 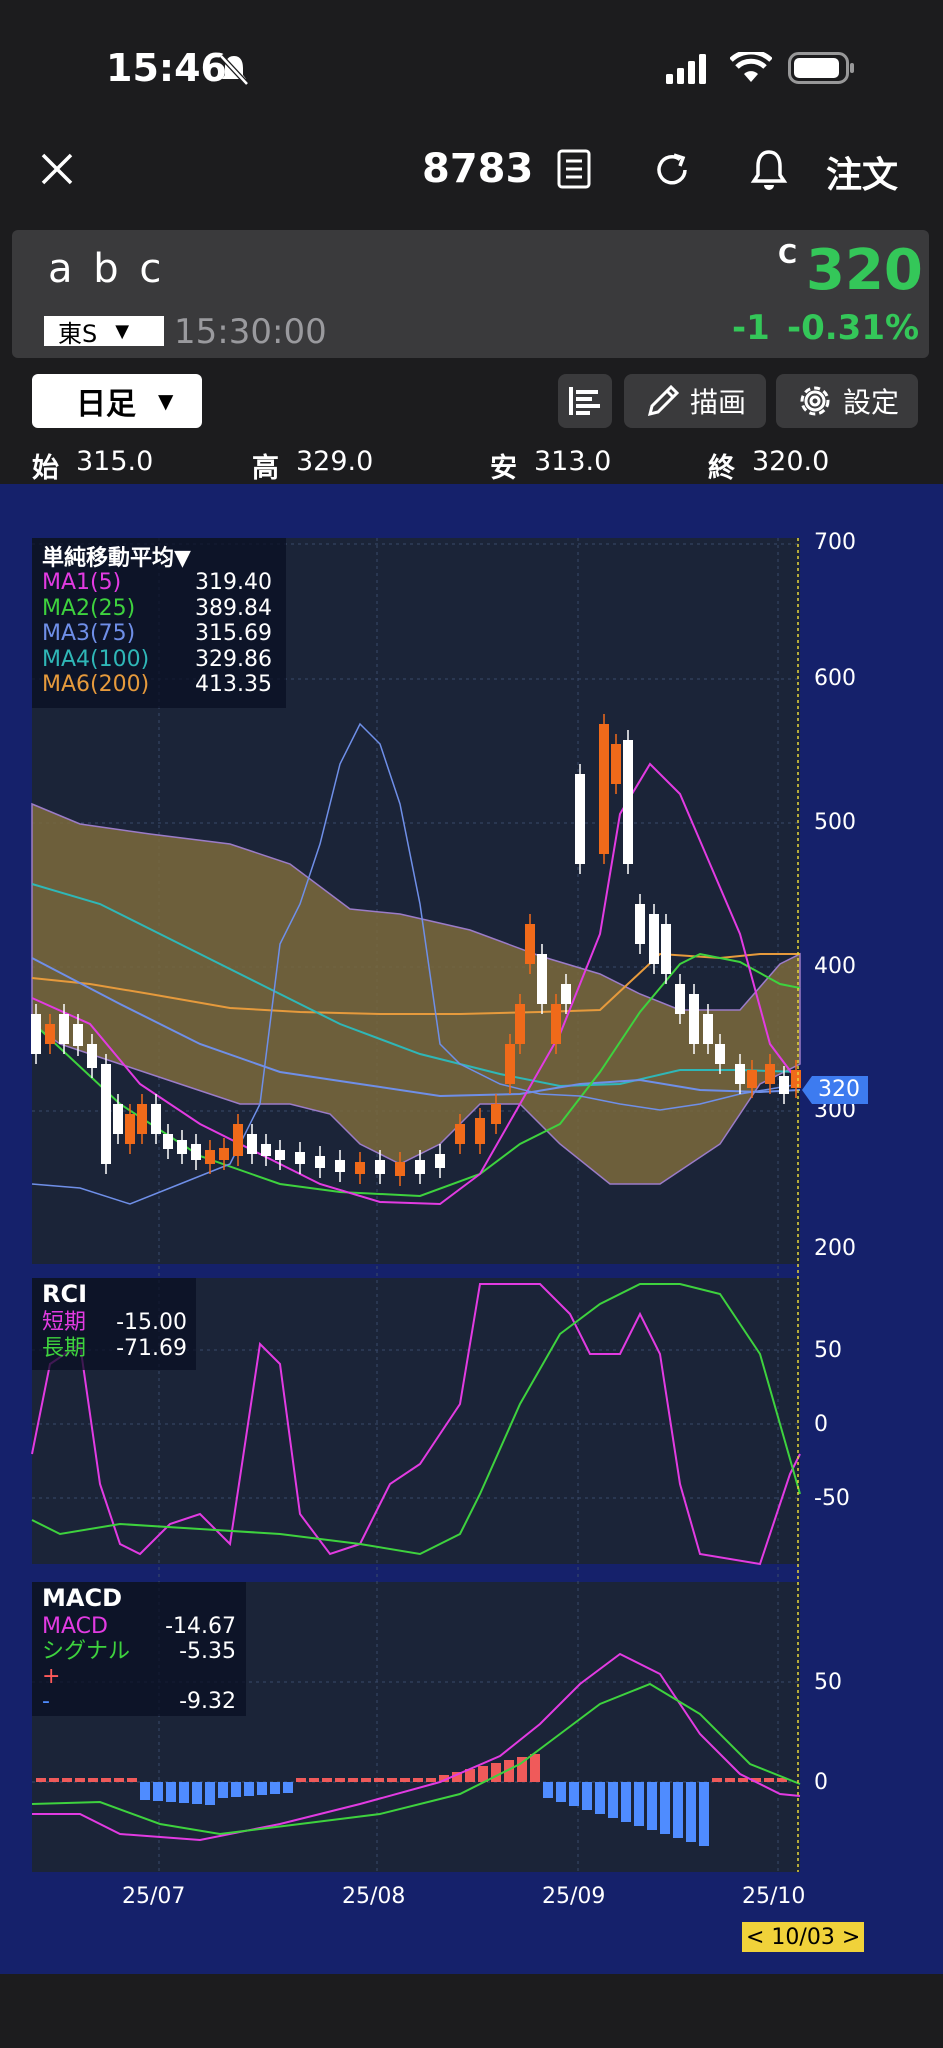 What do you see at coordinates (695, 401) in the screenshot?
I see `draw-button: 描画` at bounding box center [695, 401].